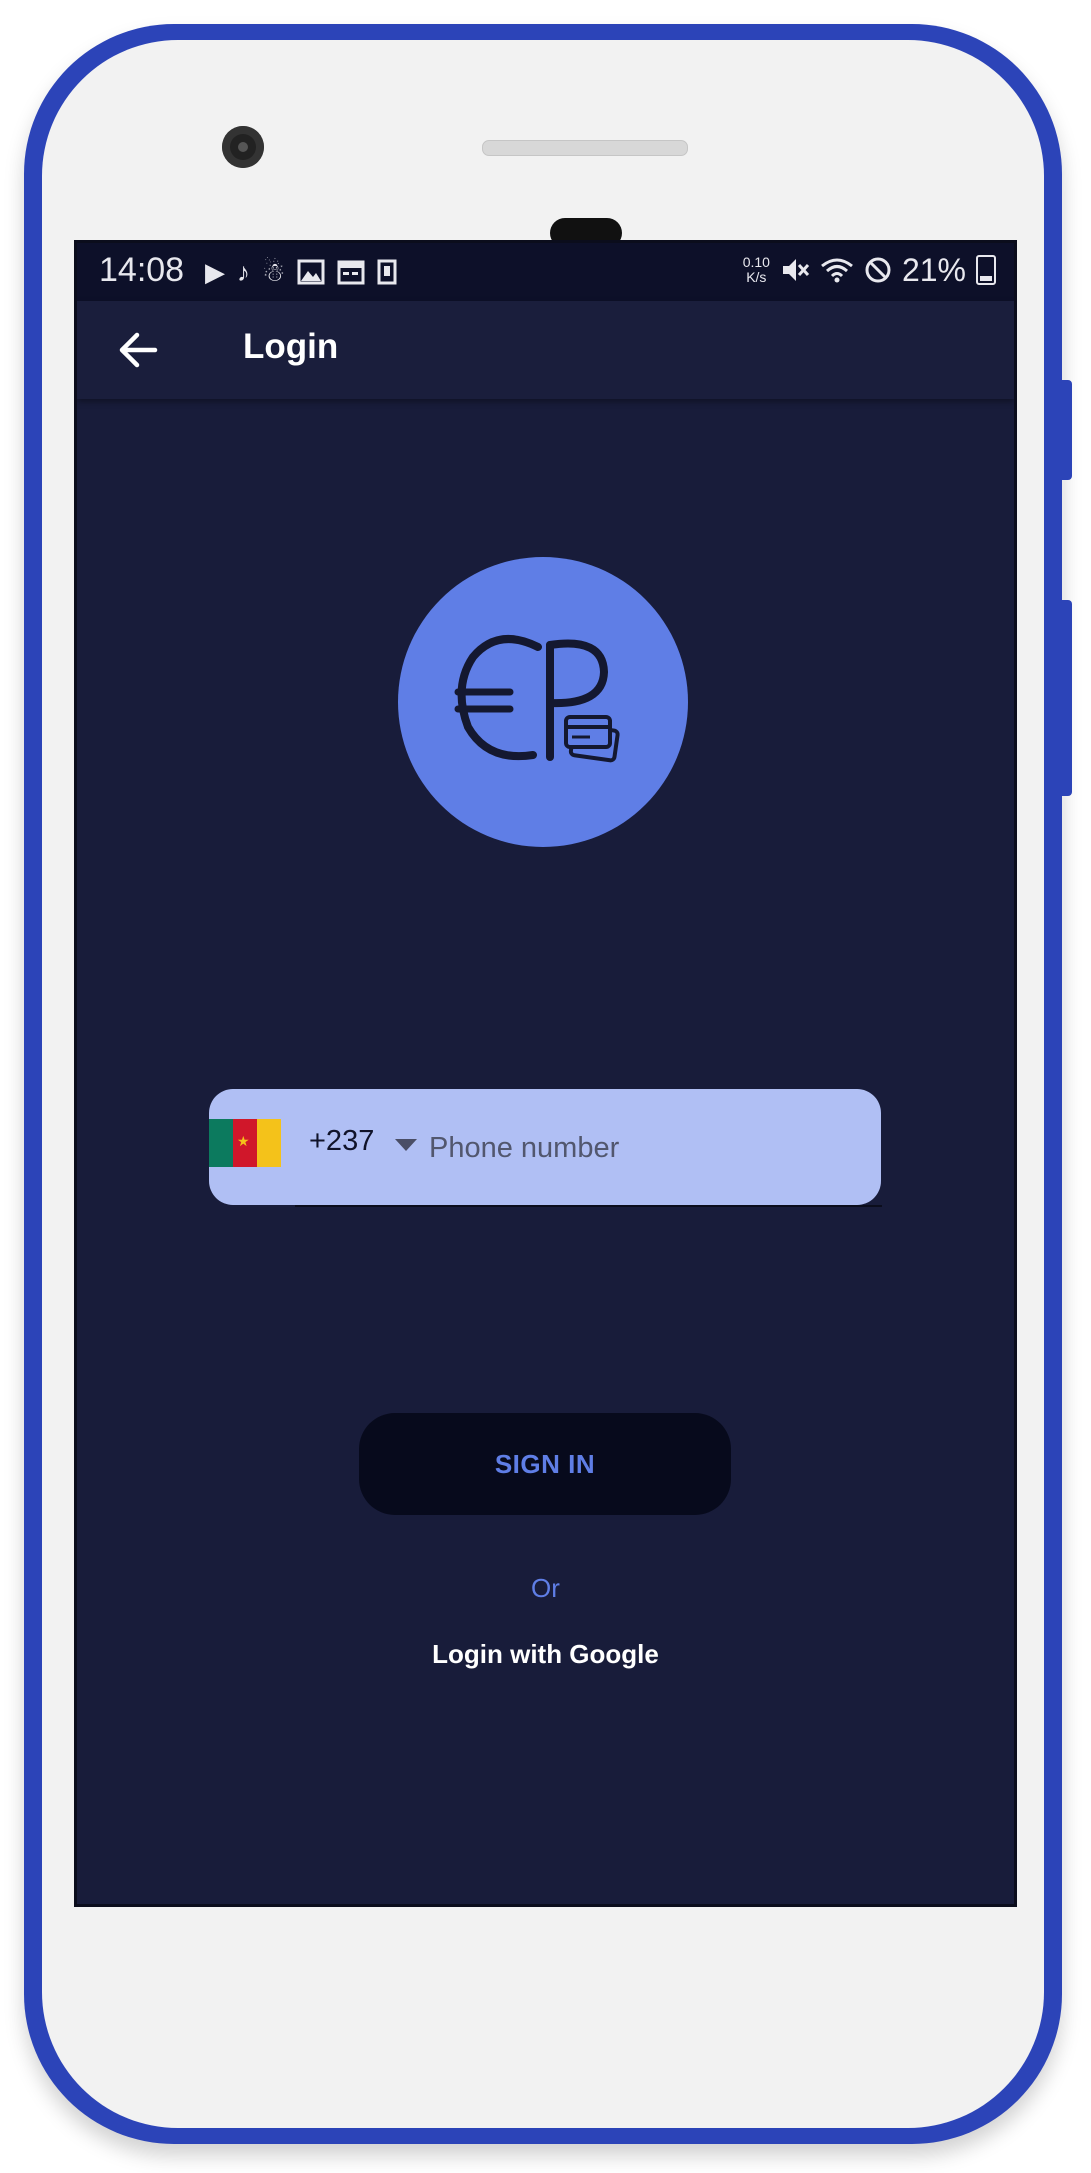  What do you see at coordinates (1065, 430) in the screenshot?
I see `side-button-upper` at bounding box center [1065, 430].